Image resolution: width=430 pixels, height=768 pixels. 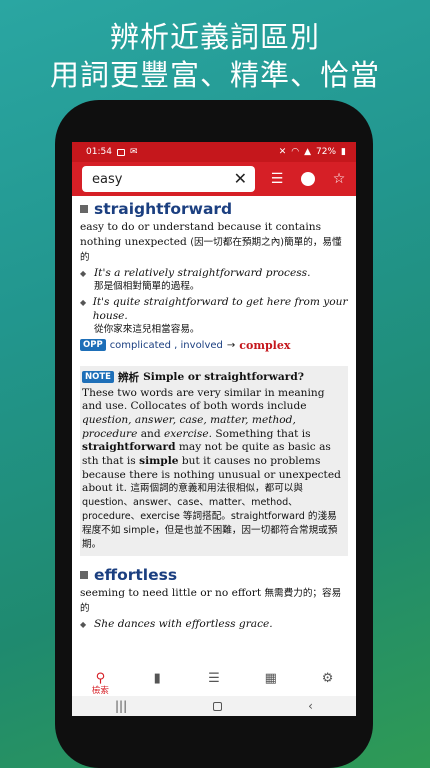 I want to click on search-query: easy, so click(x=107, y=179).